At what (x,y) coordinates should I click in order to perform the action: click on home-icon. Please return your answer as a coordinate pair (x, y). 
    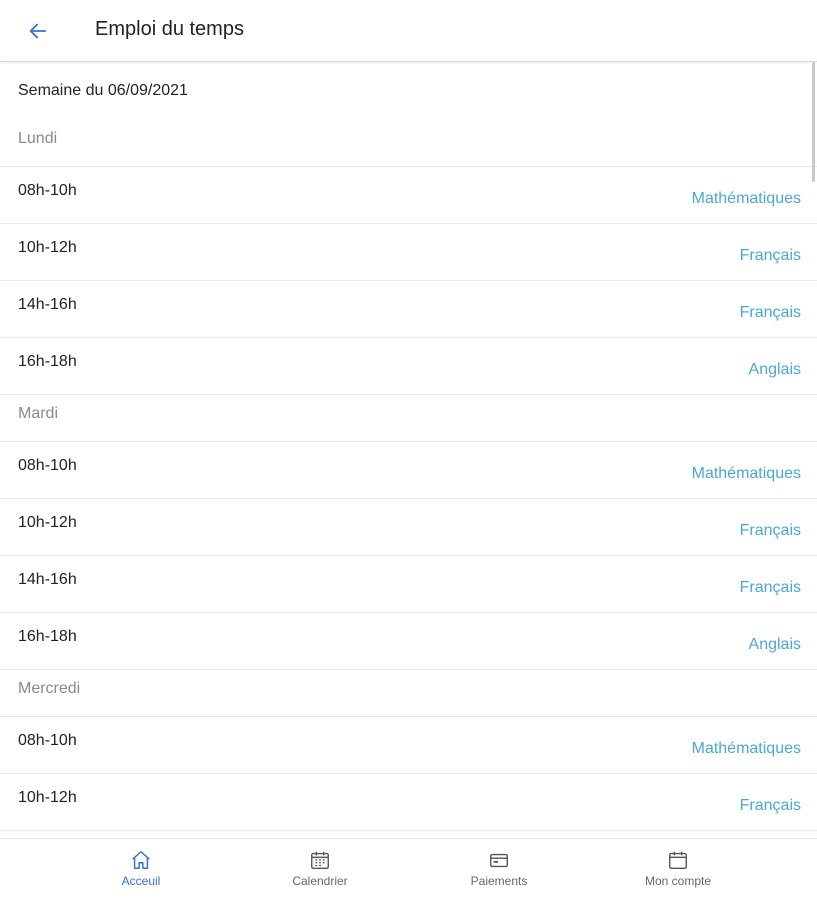
    Looking at the image, I should click on (141, 860).